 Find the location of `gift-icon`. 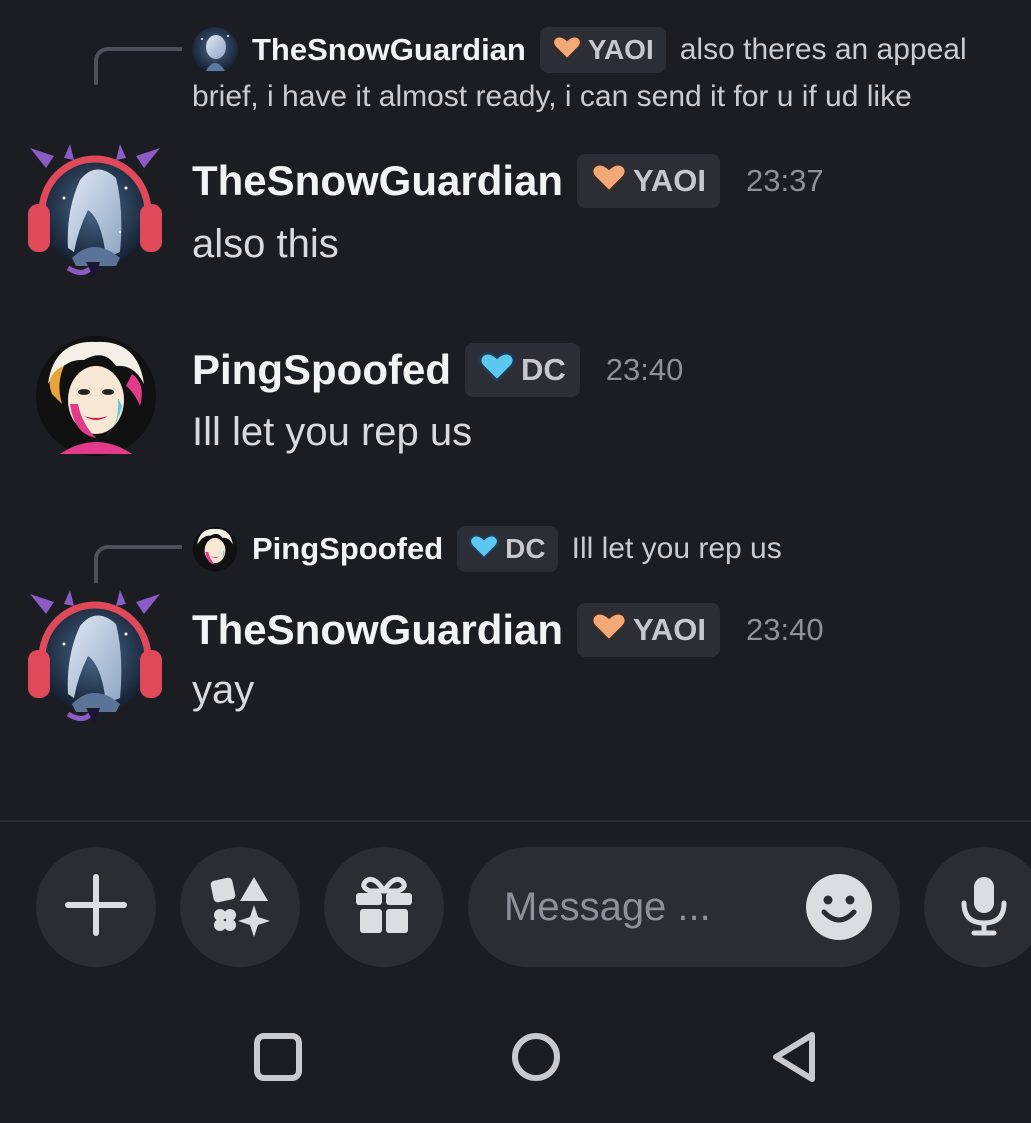

gift-icon is located at coordinates (384, 907).